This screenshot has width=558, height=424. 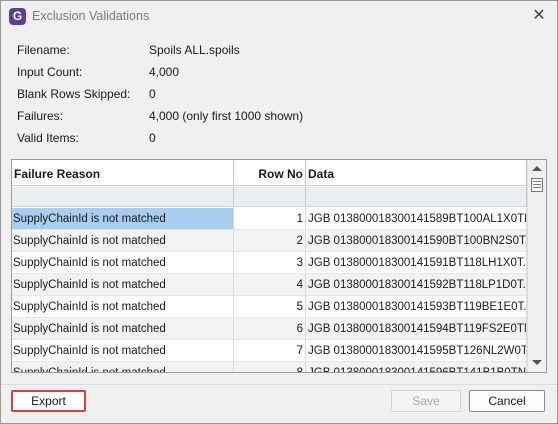 What do you see at coordinates (279, 17) in the screenshot?
I see `title-bar: G Exclusion Validations ✕` at bounding box center [279, 17].